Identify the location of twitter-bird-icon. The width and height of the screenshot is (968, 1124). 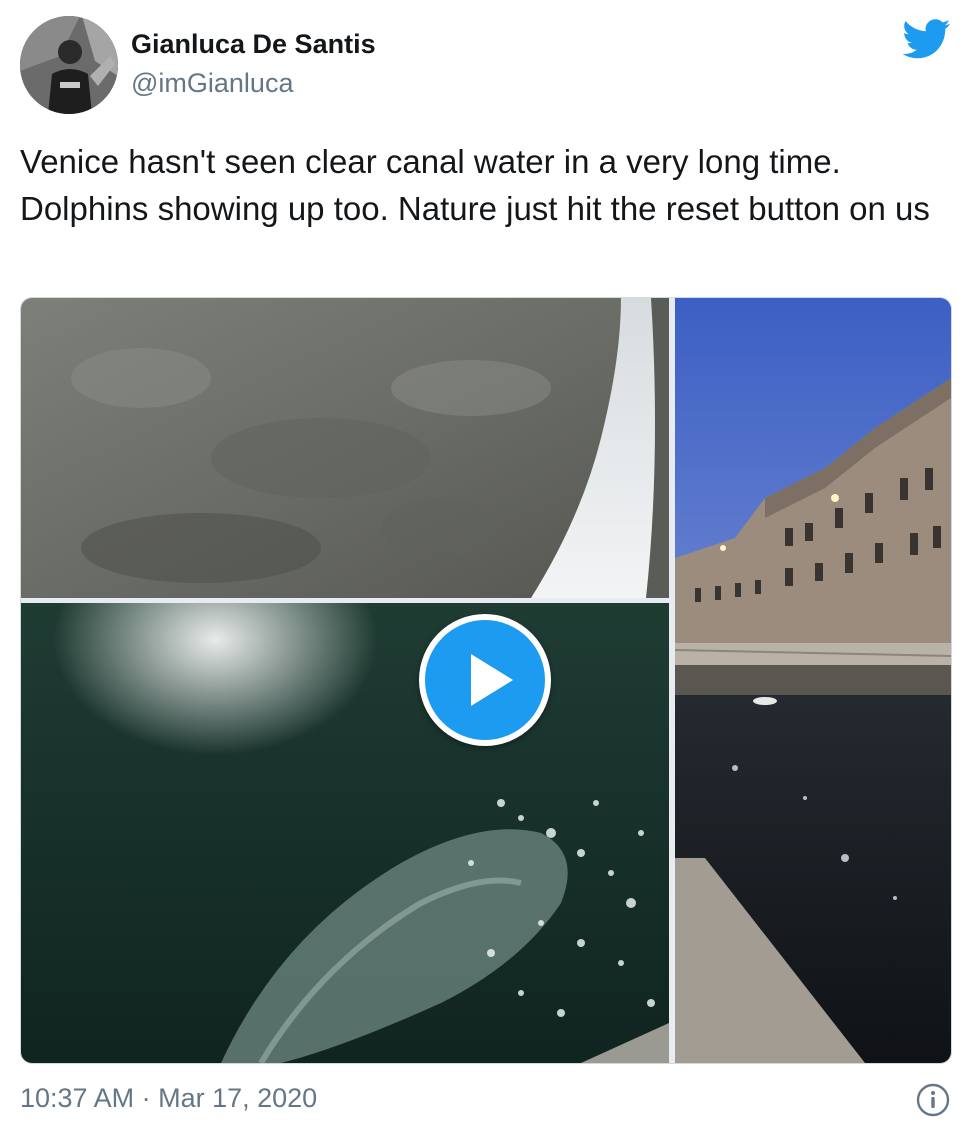
(926, 39).